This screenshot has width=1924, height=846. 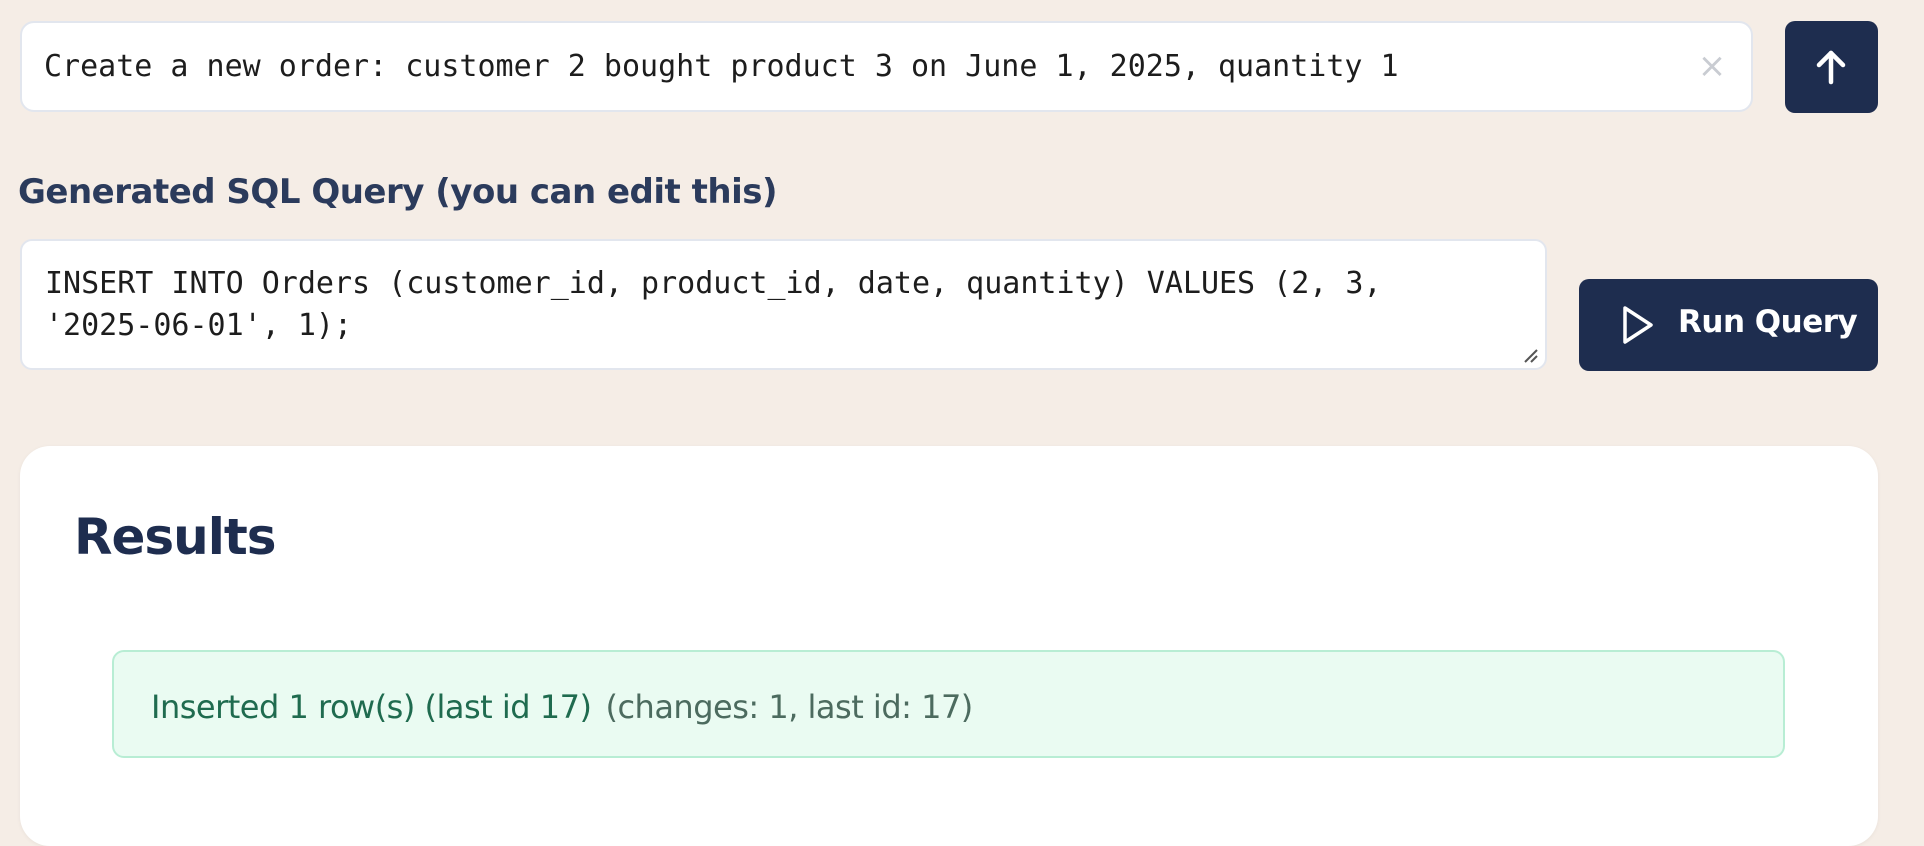 I want to click on run-query-button: Run Query, so click(x=1728, y=325).